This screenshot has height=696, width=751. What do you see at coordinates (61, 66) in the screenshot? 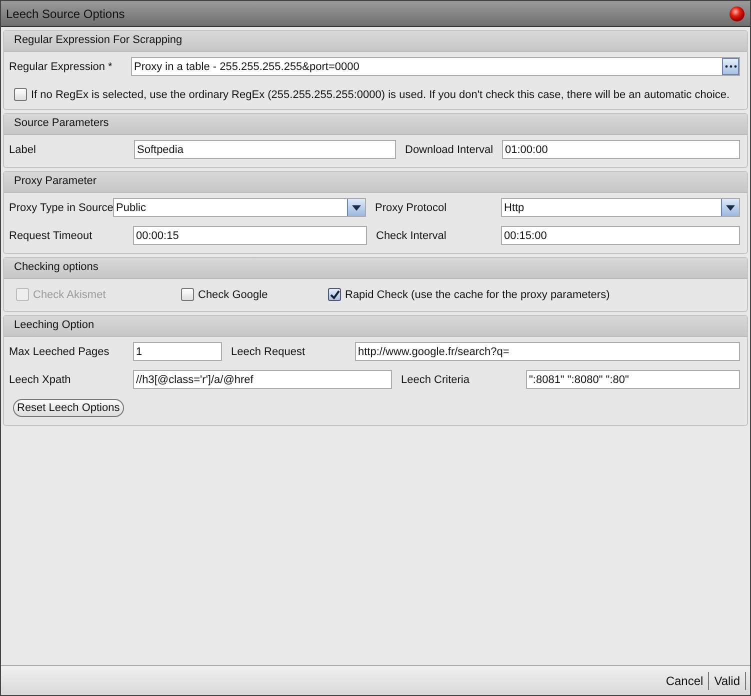
I see `field-label: Regular Expression *` at bounding box center [61, 66].